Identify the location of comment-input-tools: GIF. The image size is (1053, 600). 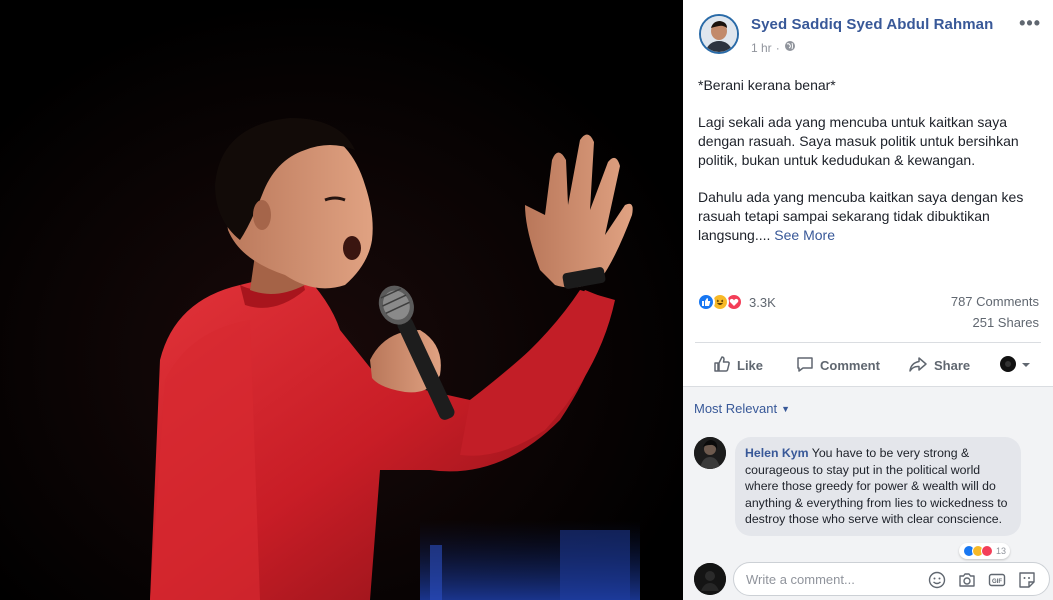
(982, 580).